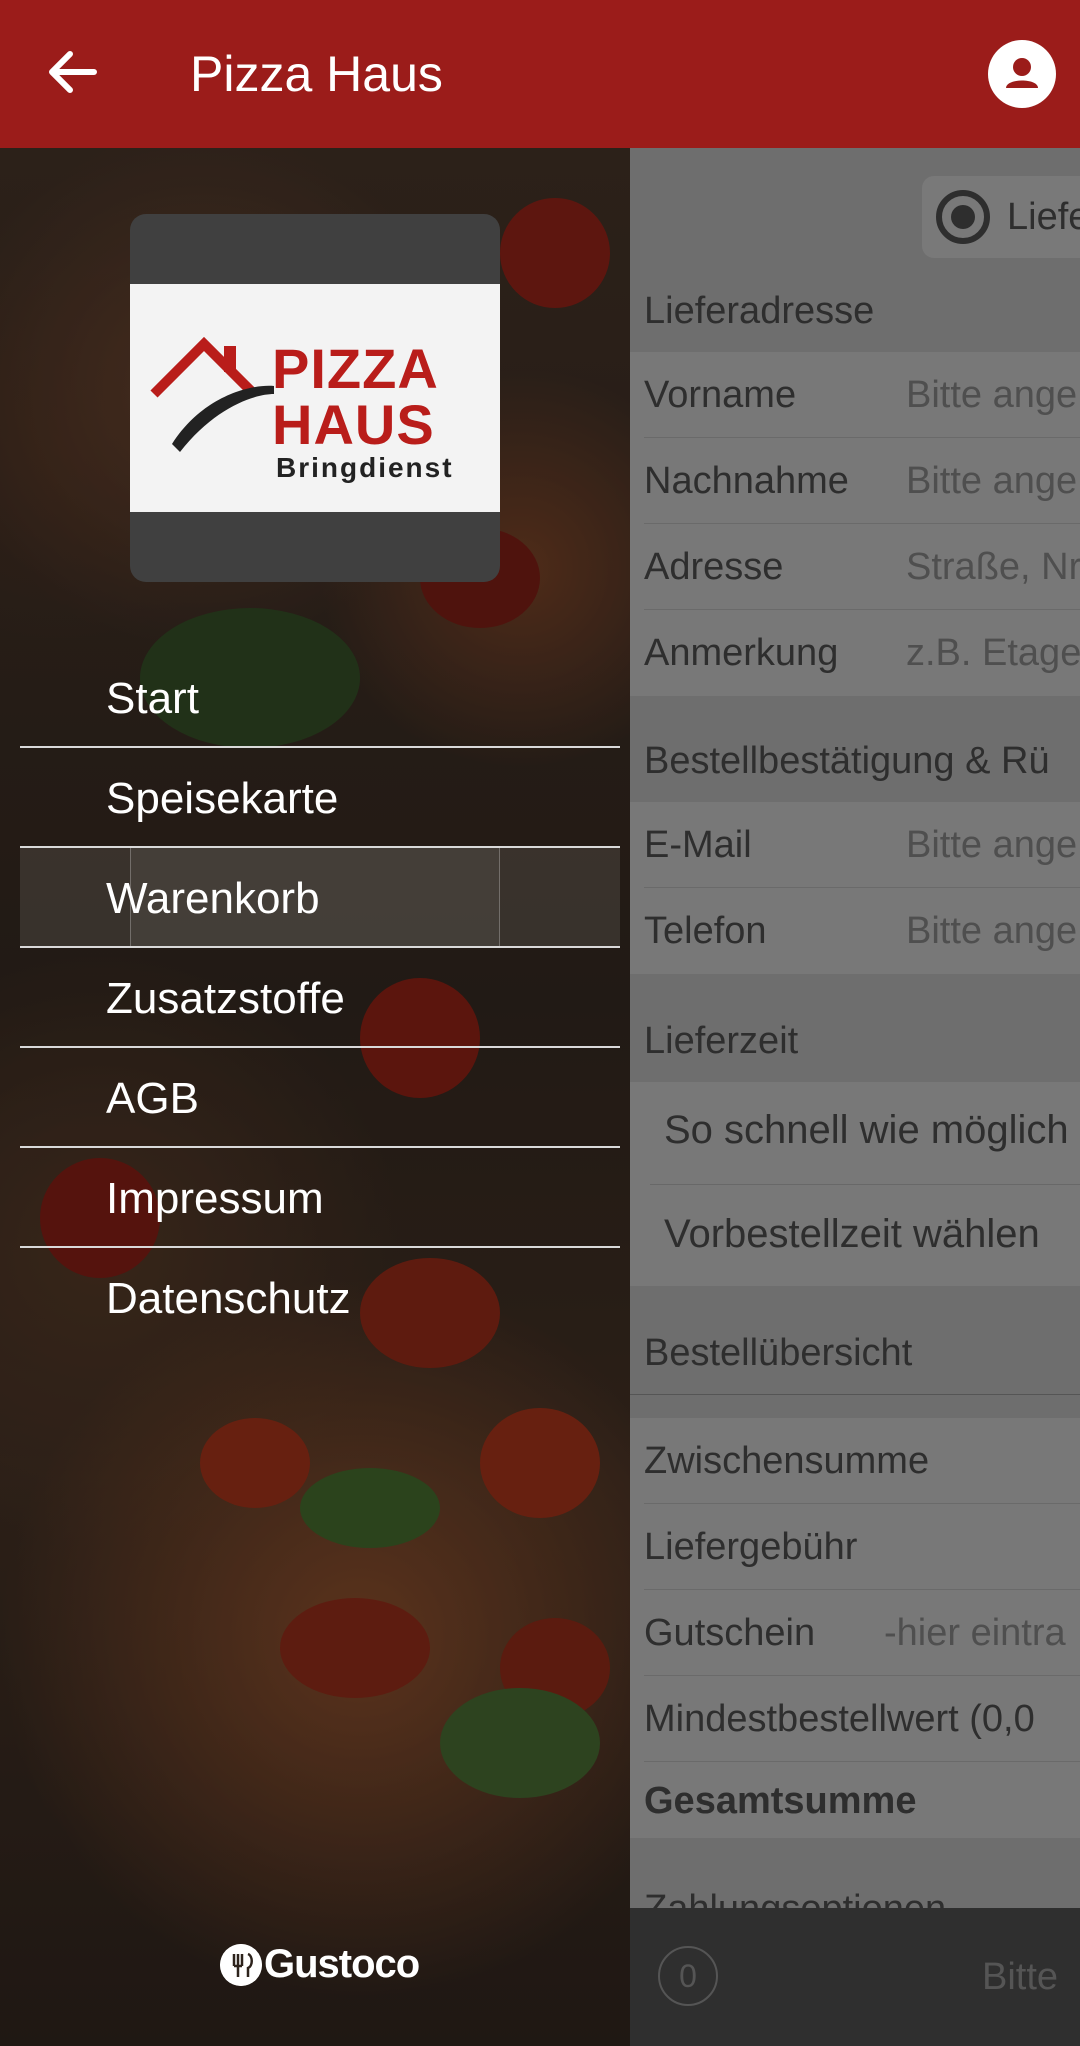 Image resolution: width=1080 pixels, height=2046 pixels. What do you see at coordinates (152, 1098) in the screenshot?
I see `menu-item-label: AGB` at bounding box center [152, 1098].